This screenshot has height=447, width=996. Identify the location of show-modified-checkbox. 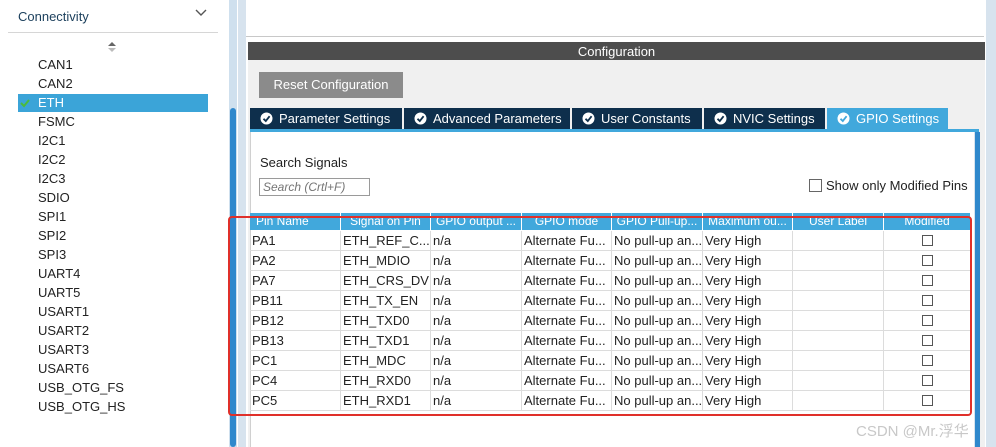
(815, 185).